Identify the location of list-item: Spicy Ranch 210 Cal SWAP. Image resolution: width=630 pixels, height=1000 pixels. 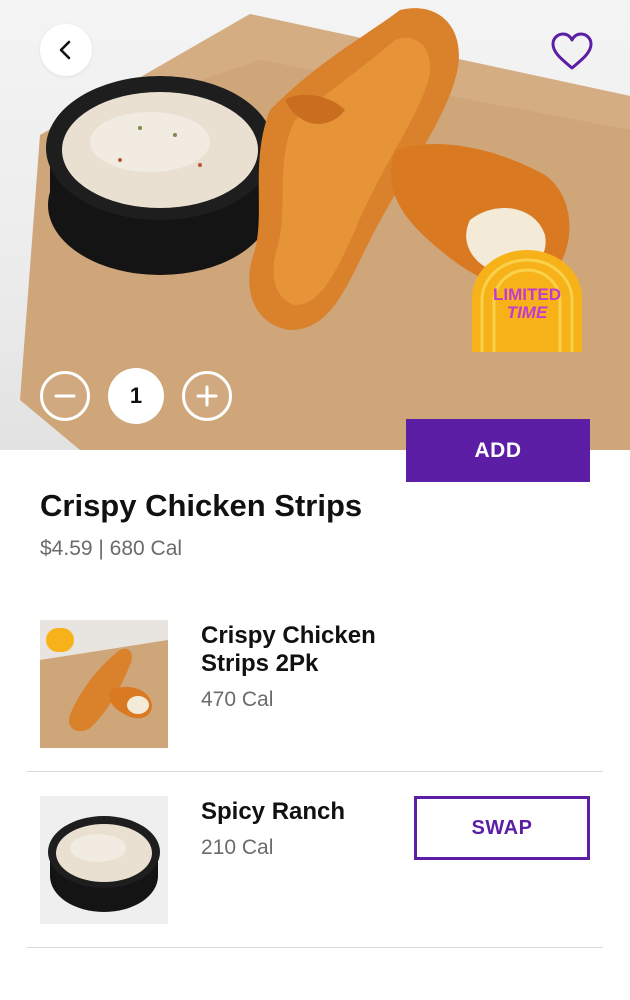
(315, 861).